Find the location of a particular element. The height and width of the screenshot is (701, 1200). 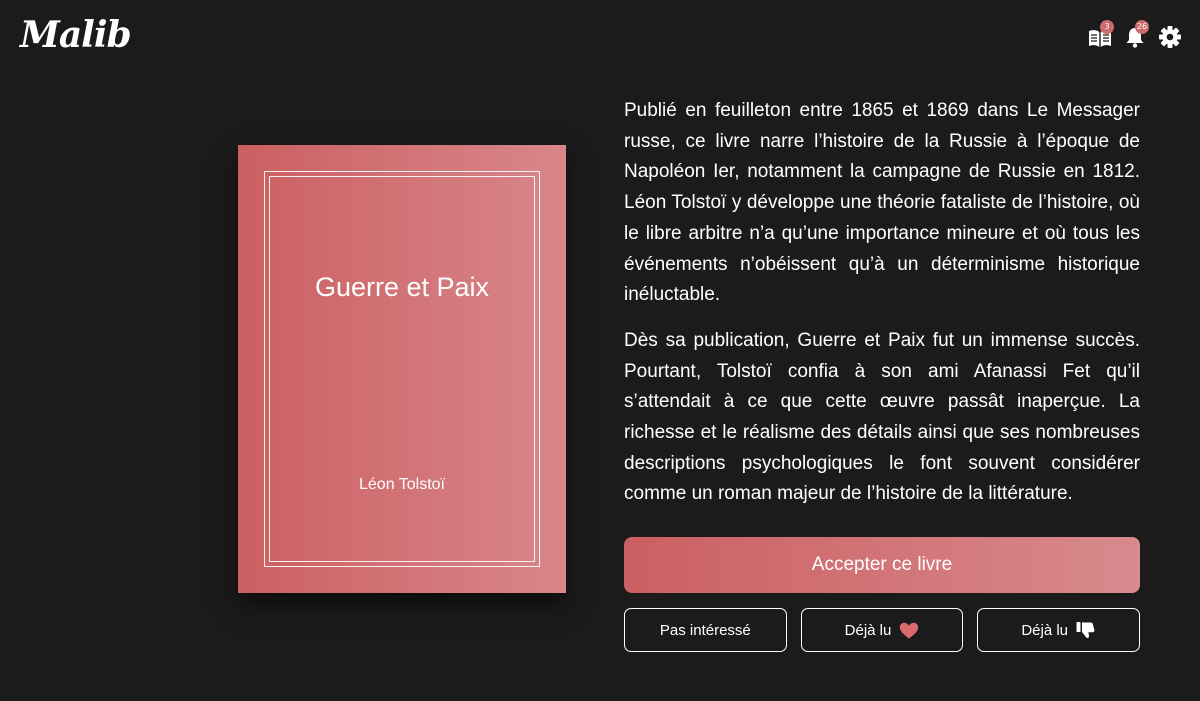

settings-button is located at coordinates (1170, 34).